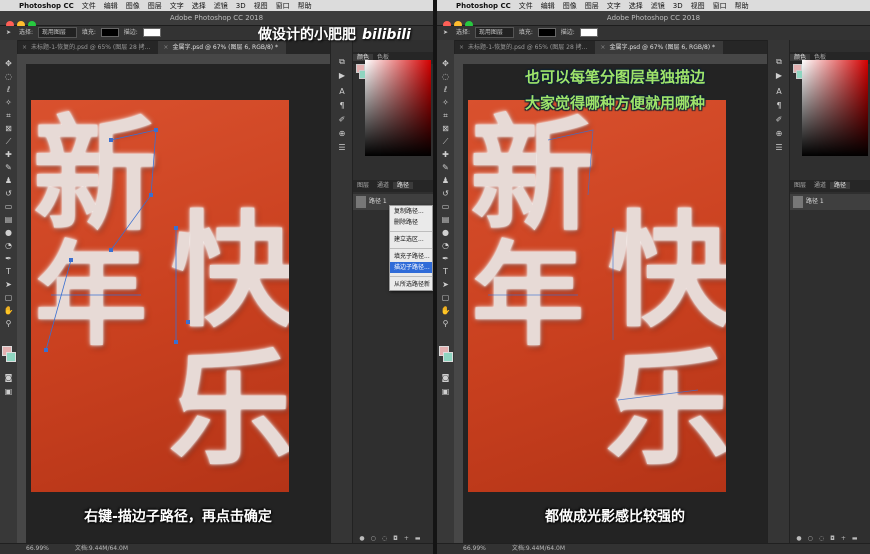  Describe the element at coordinates (445, 206) in the screenshot. I see `eraser-tool-icon: ▭` at that location.